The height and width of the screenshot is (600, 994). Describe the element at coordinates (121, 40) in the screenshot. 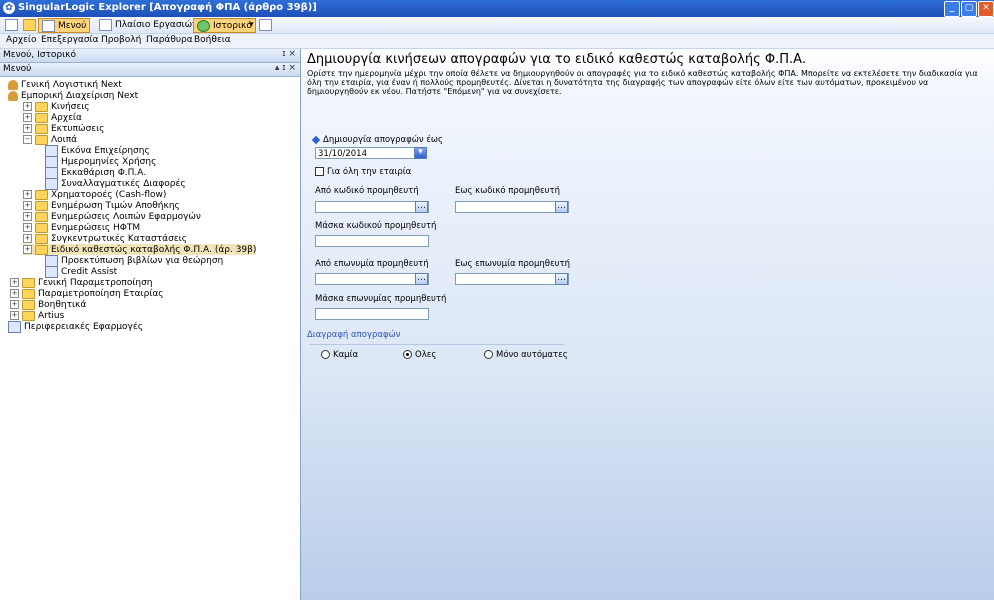

I see `menu-view: Προβολή` at that location.